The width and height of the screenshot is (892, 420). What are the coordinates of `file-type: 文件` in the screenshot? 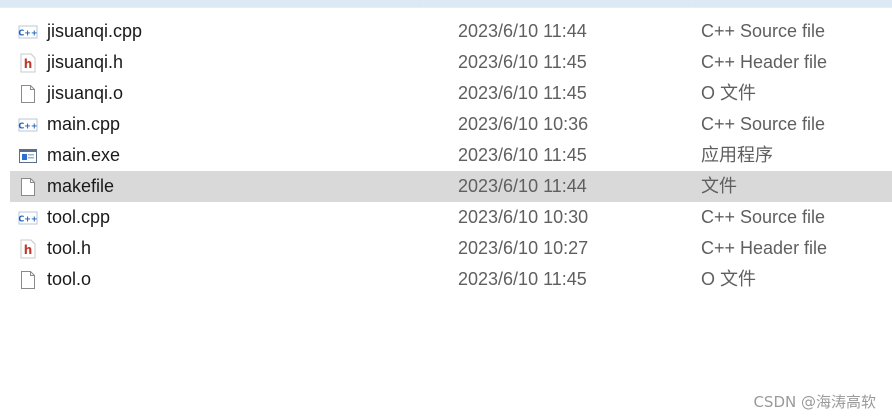 It's located at (719, 186).